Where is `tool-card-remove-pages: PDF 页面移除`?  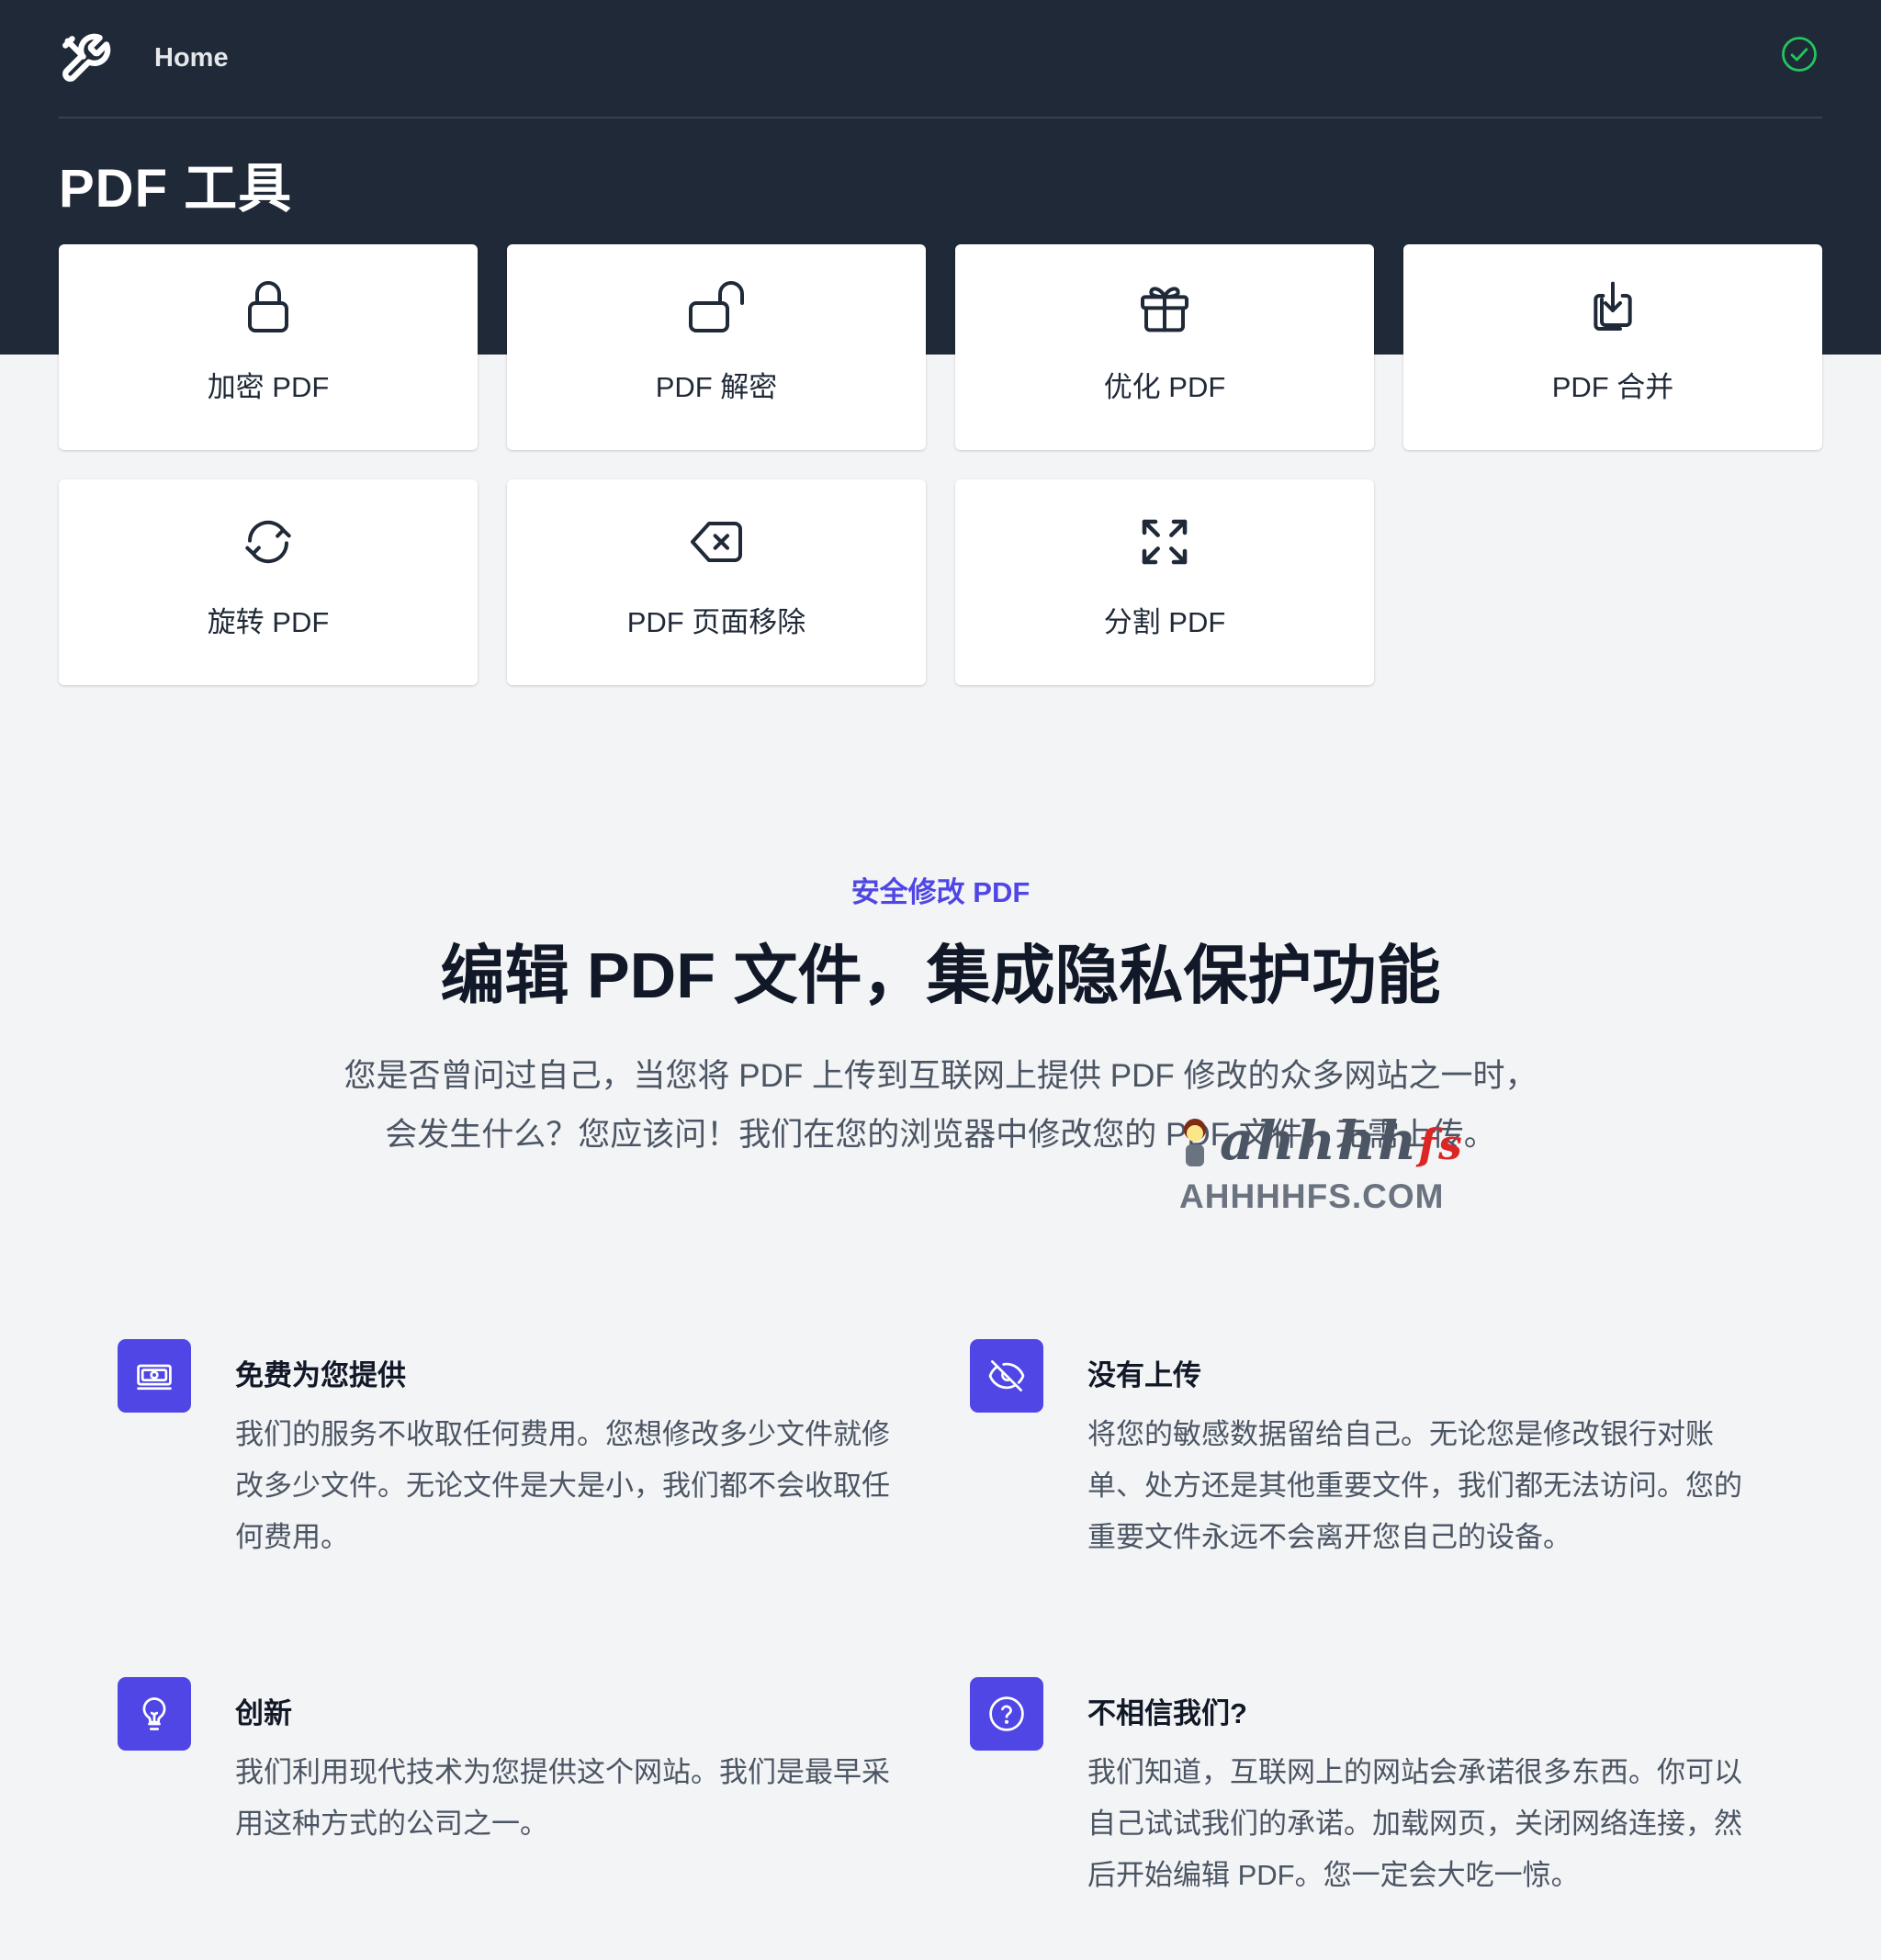 tool-card-remove-pages: PDF 页面移除 is located at coordinates (716, 582).